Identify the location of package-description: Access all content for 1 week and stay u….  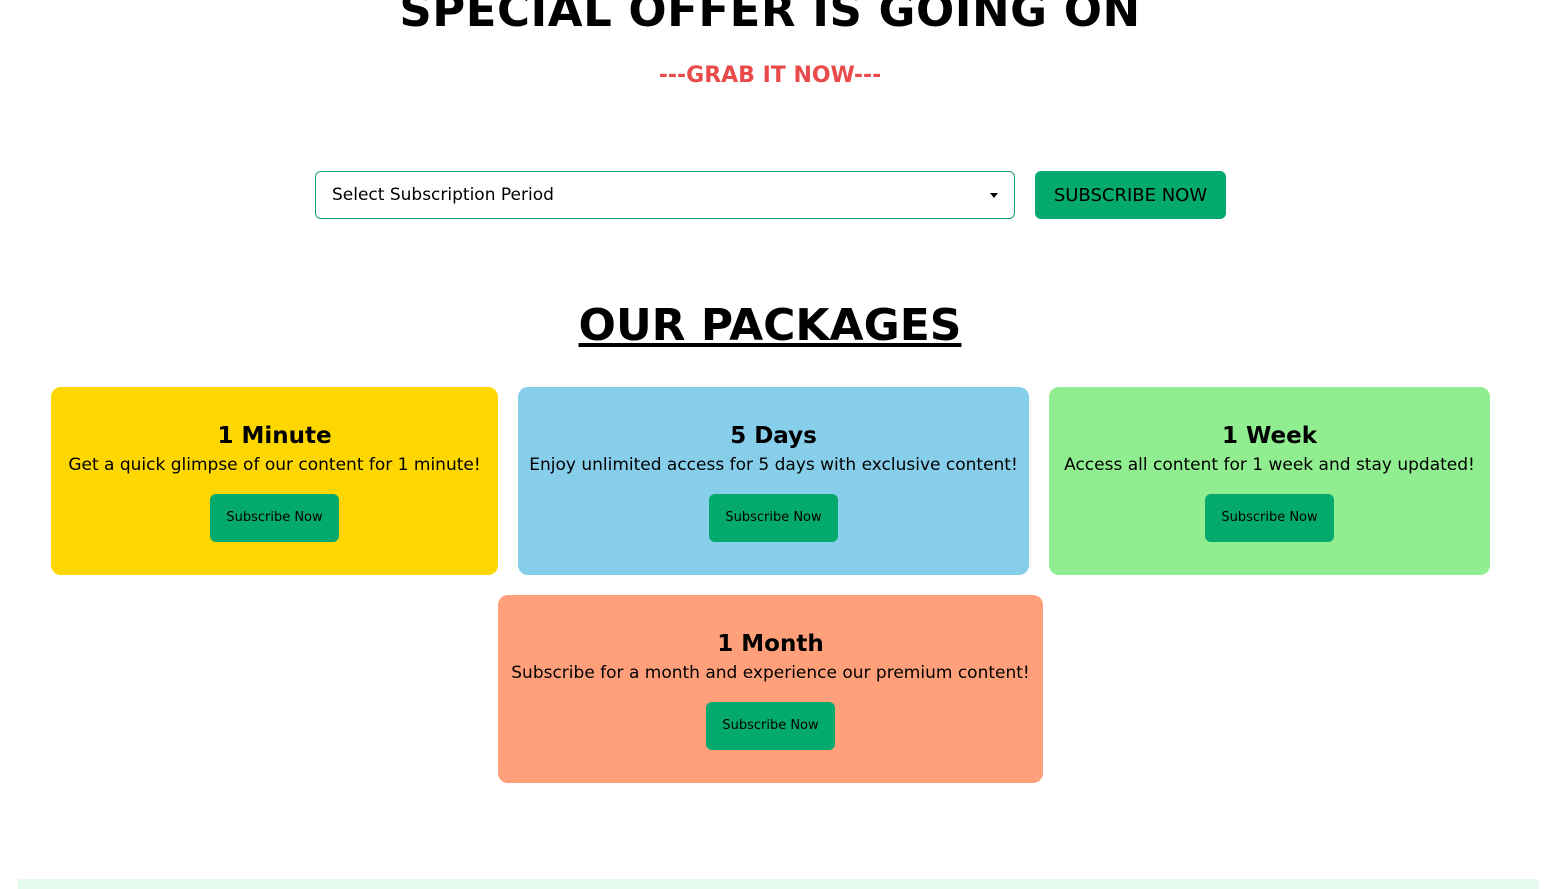
(1269, 464).